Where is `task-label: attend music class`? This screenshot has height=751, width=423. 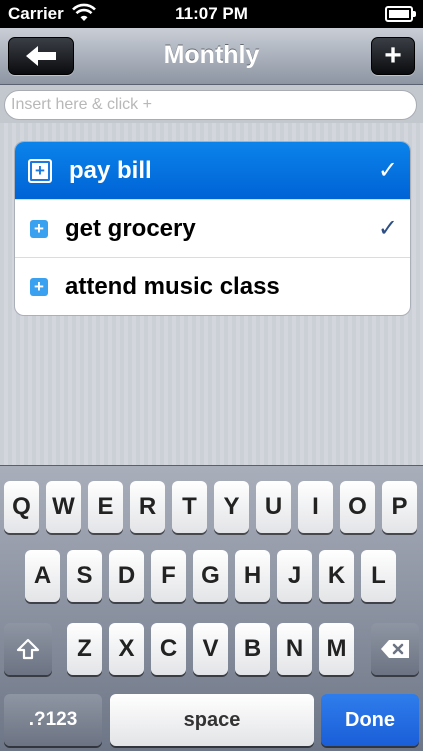 task-label: attend music class is located at coordinates (172, 286).